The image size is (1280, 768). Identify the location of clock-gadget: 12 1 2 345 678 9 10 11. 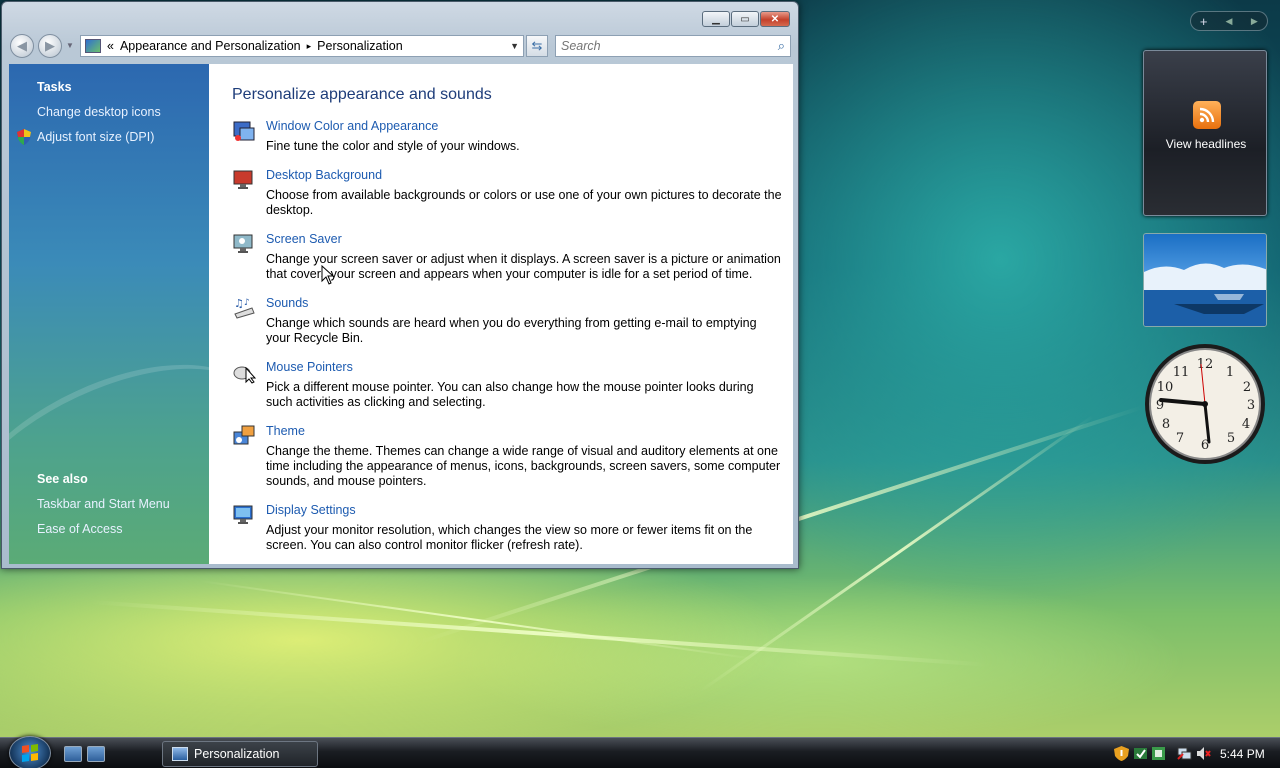
(1205, 404).